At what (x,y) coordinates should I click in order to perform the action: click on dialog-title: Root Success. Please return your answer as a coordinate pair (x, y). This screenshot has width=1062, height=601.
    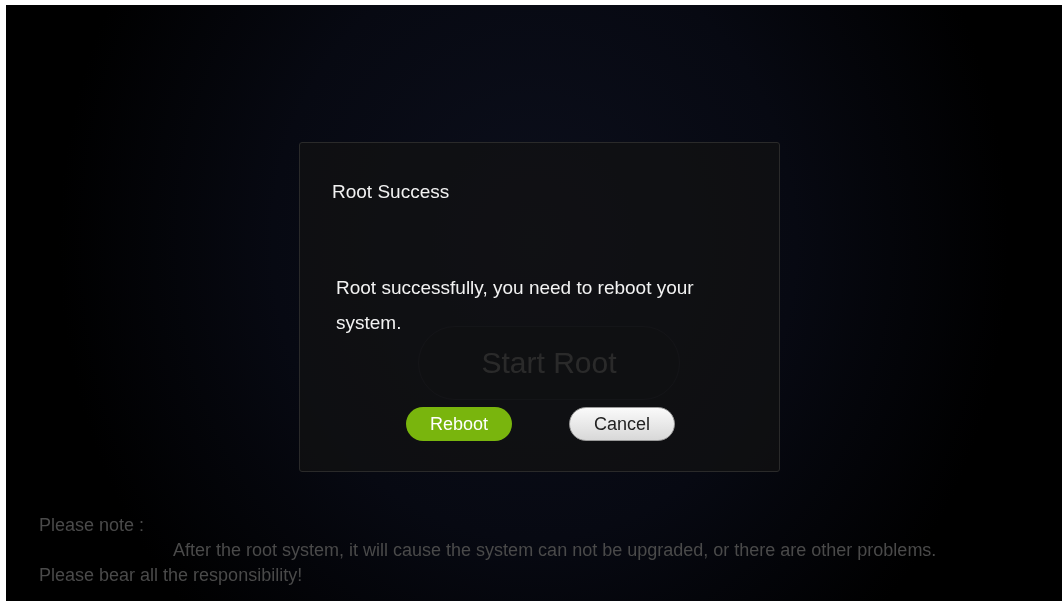
    Looking at the image, I should click on (391, 192).